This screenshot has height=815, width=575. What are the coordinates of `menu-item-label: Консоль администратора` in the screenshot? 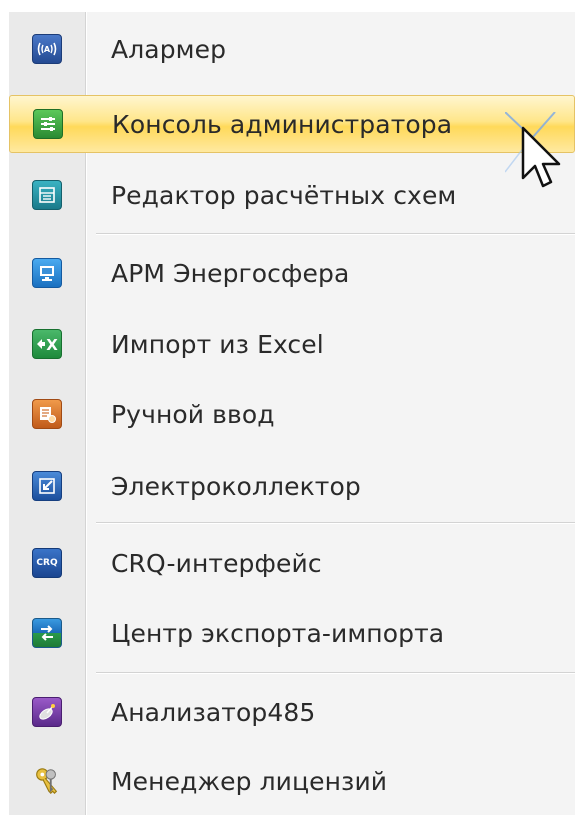 It's located at (282, 124).